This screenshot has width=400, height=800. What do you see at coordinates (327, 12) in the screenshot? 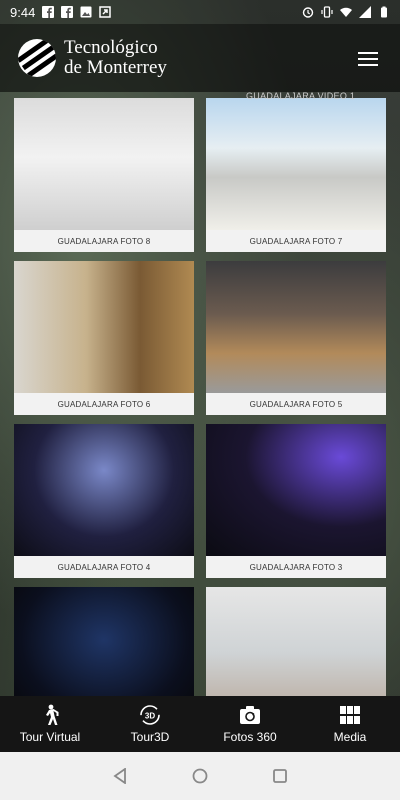
I see `vibrate-icon` at bounding box center [327, 12].